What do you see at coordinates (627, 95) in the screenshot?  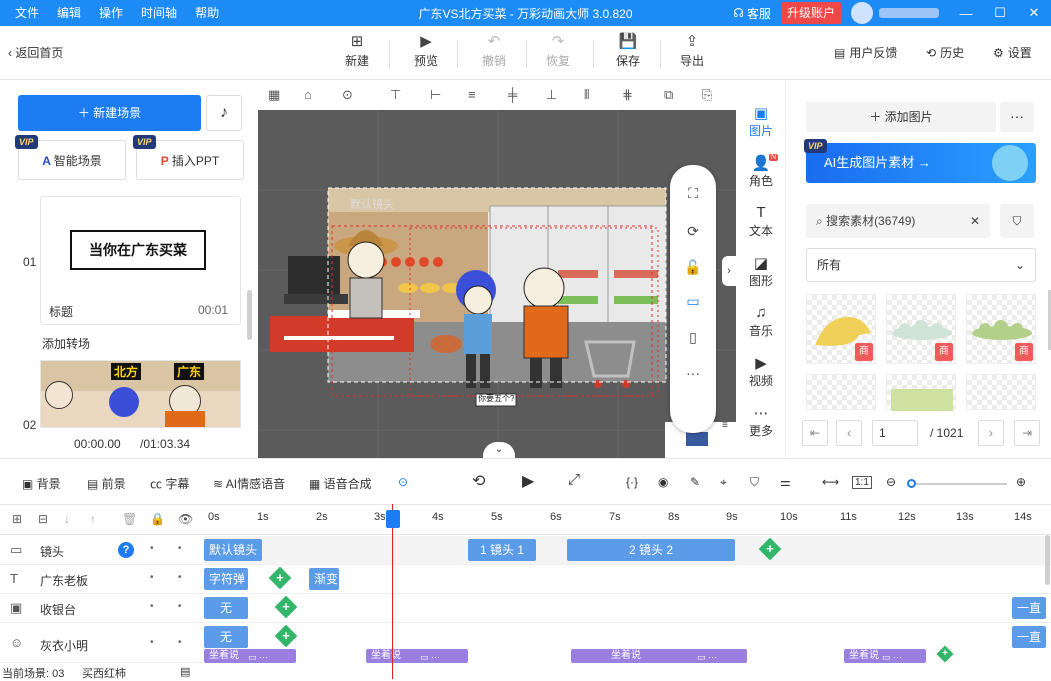 I see `distribute-v-icon: ⋕` at bounding box center [627, 95].